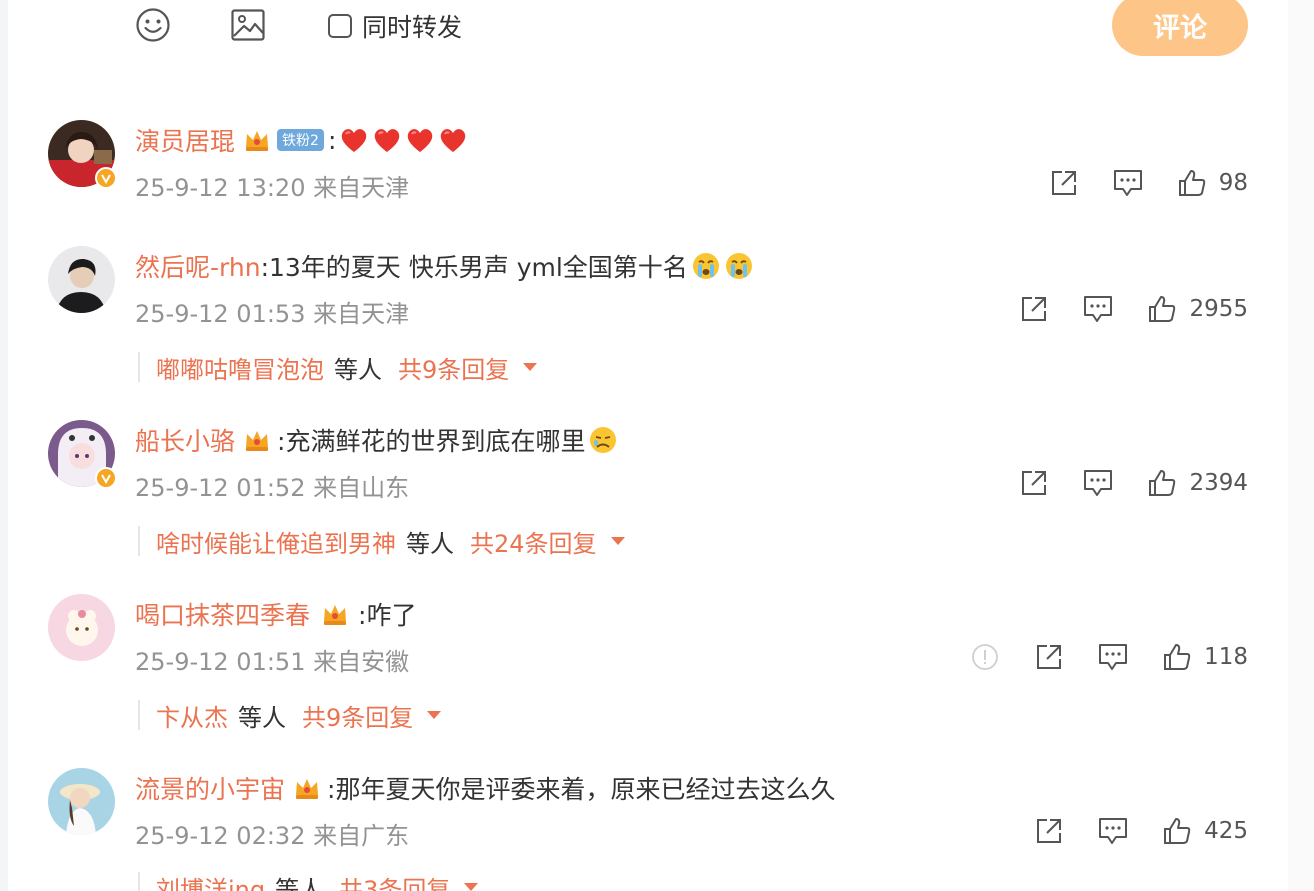  Describe the element at coordinates (1140, 831) in the screenshot. I see `comment-actions: 425` at that location.